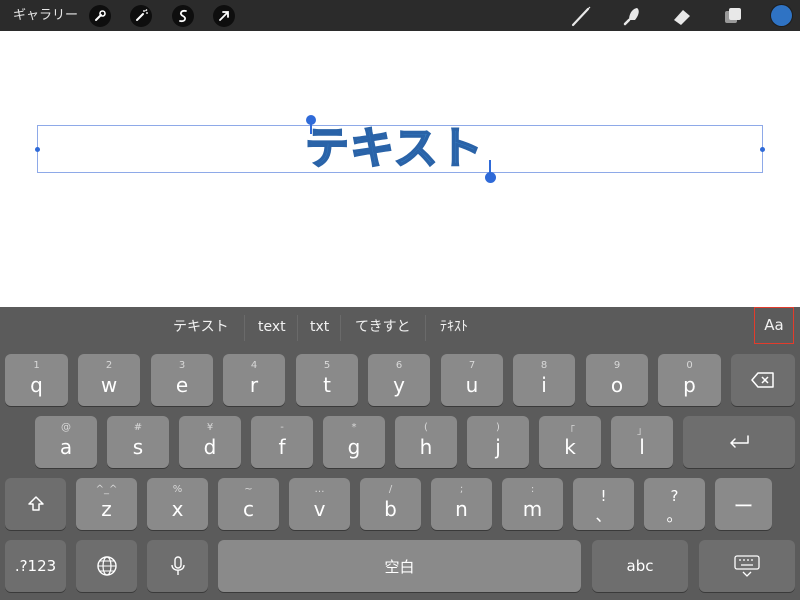 This screenshot has height=600, width=800. What do you see at coordinates (100, 16) in the screenshot?
I see `wrench-icon` at bounding box center [100, 16].